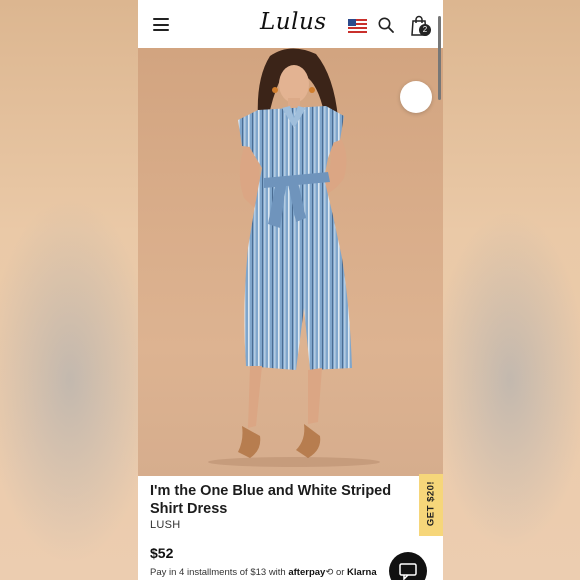  I want to click on site-header: Lulus 2, so click(290, 24).